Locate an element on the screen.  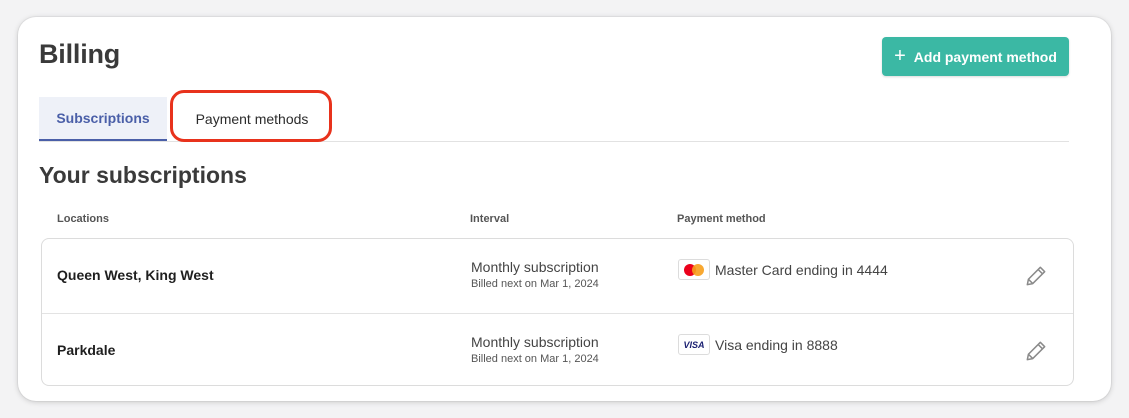
tab-subscriptions: Subscriptions is located at coordinates (103, 119).